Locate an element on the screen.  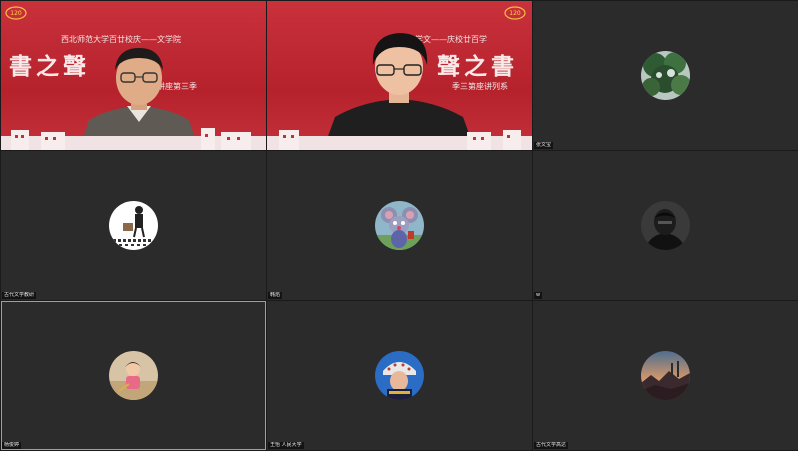
participant-name: 韩焰 is located at coordinates (275, 295).